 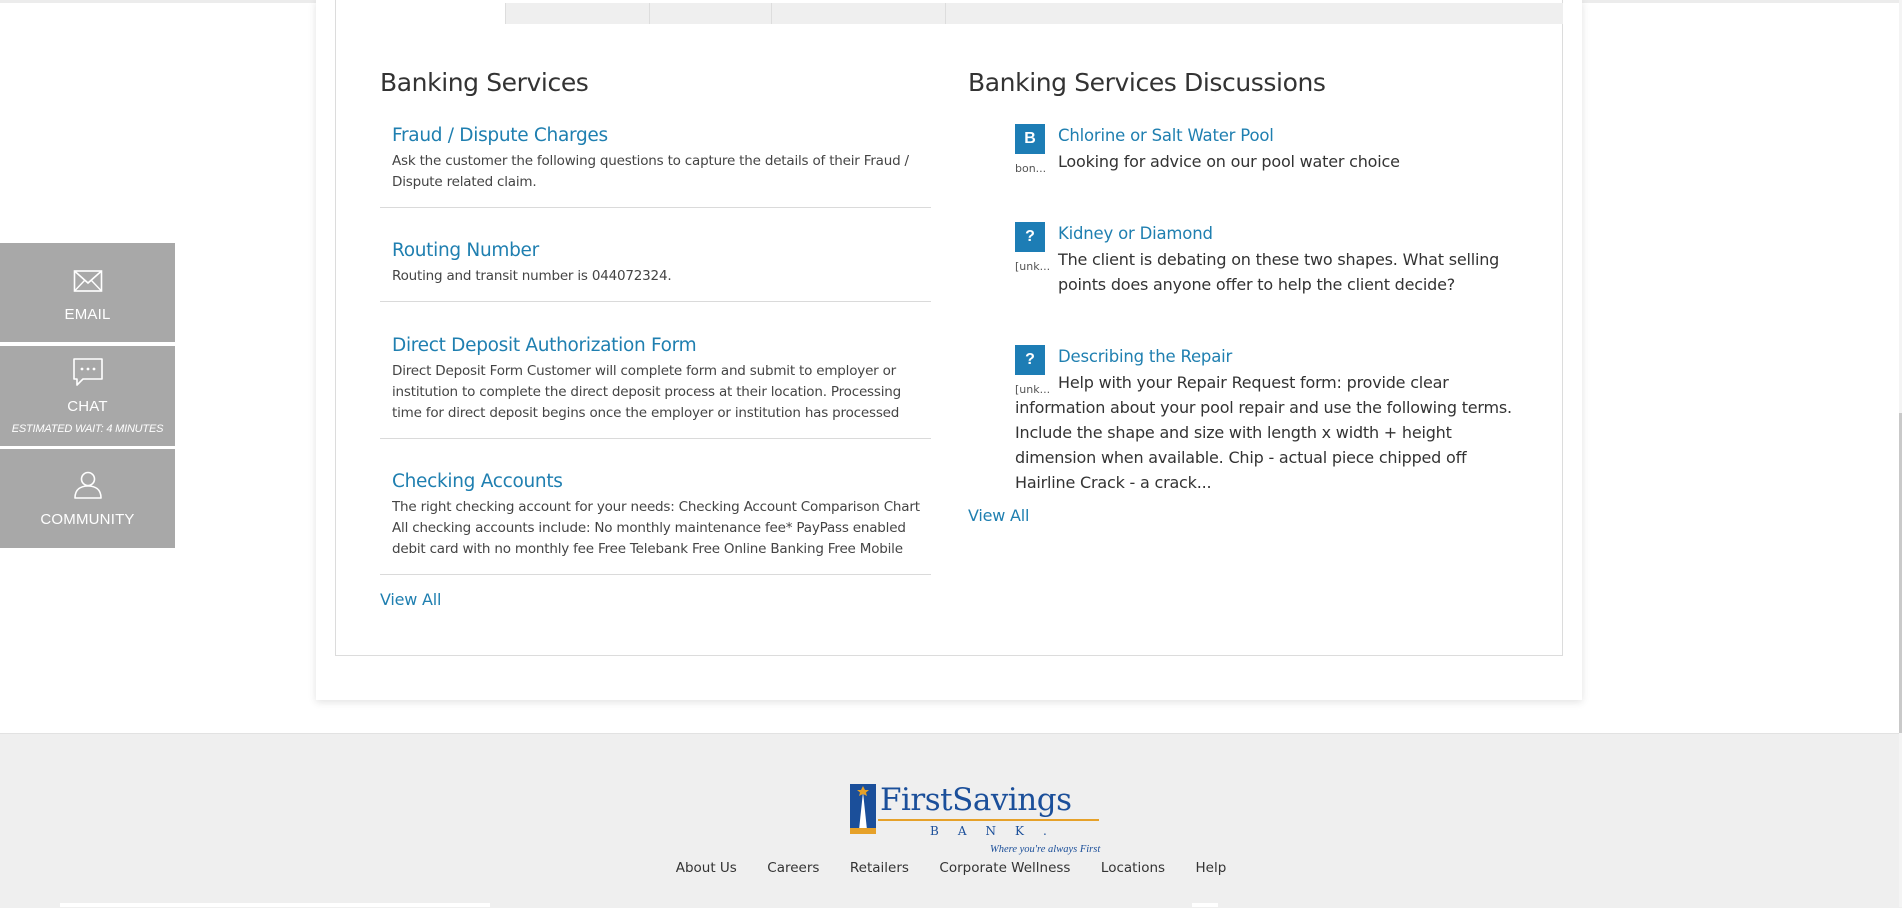 I want to click on community-person-icon, so click(x=87, y=485).